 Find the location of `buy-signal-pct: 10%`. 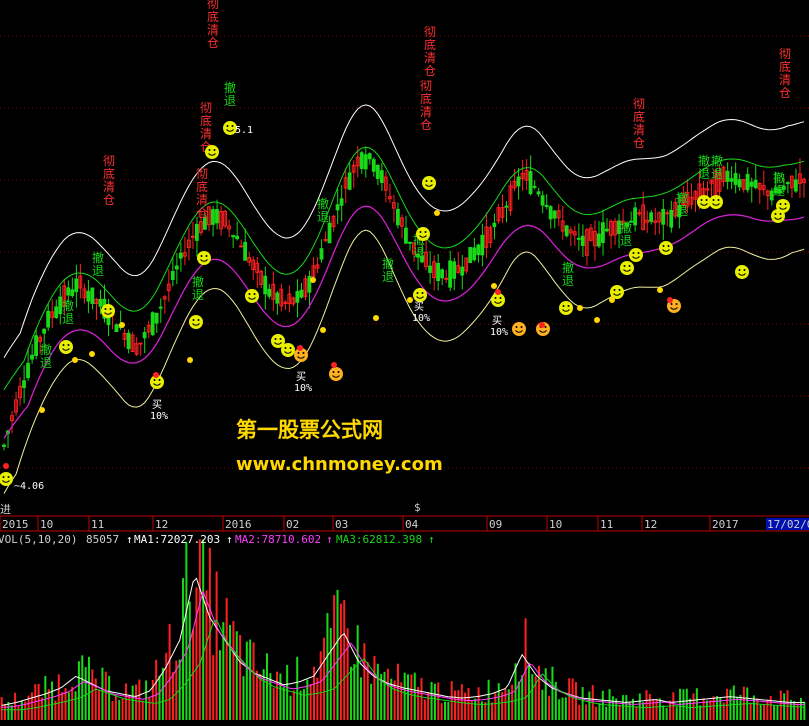

buy-signal-pct: 10% is located at coordinates (421, 318).